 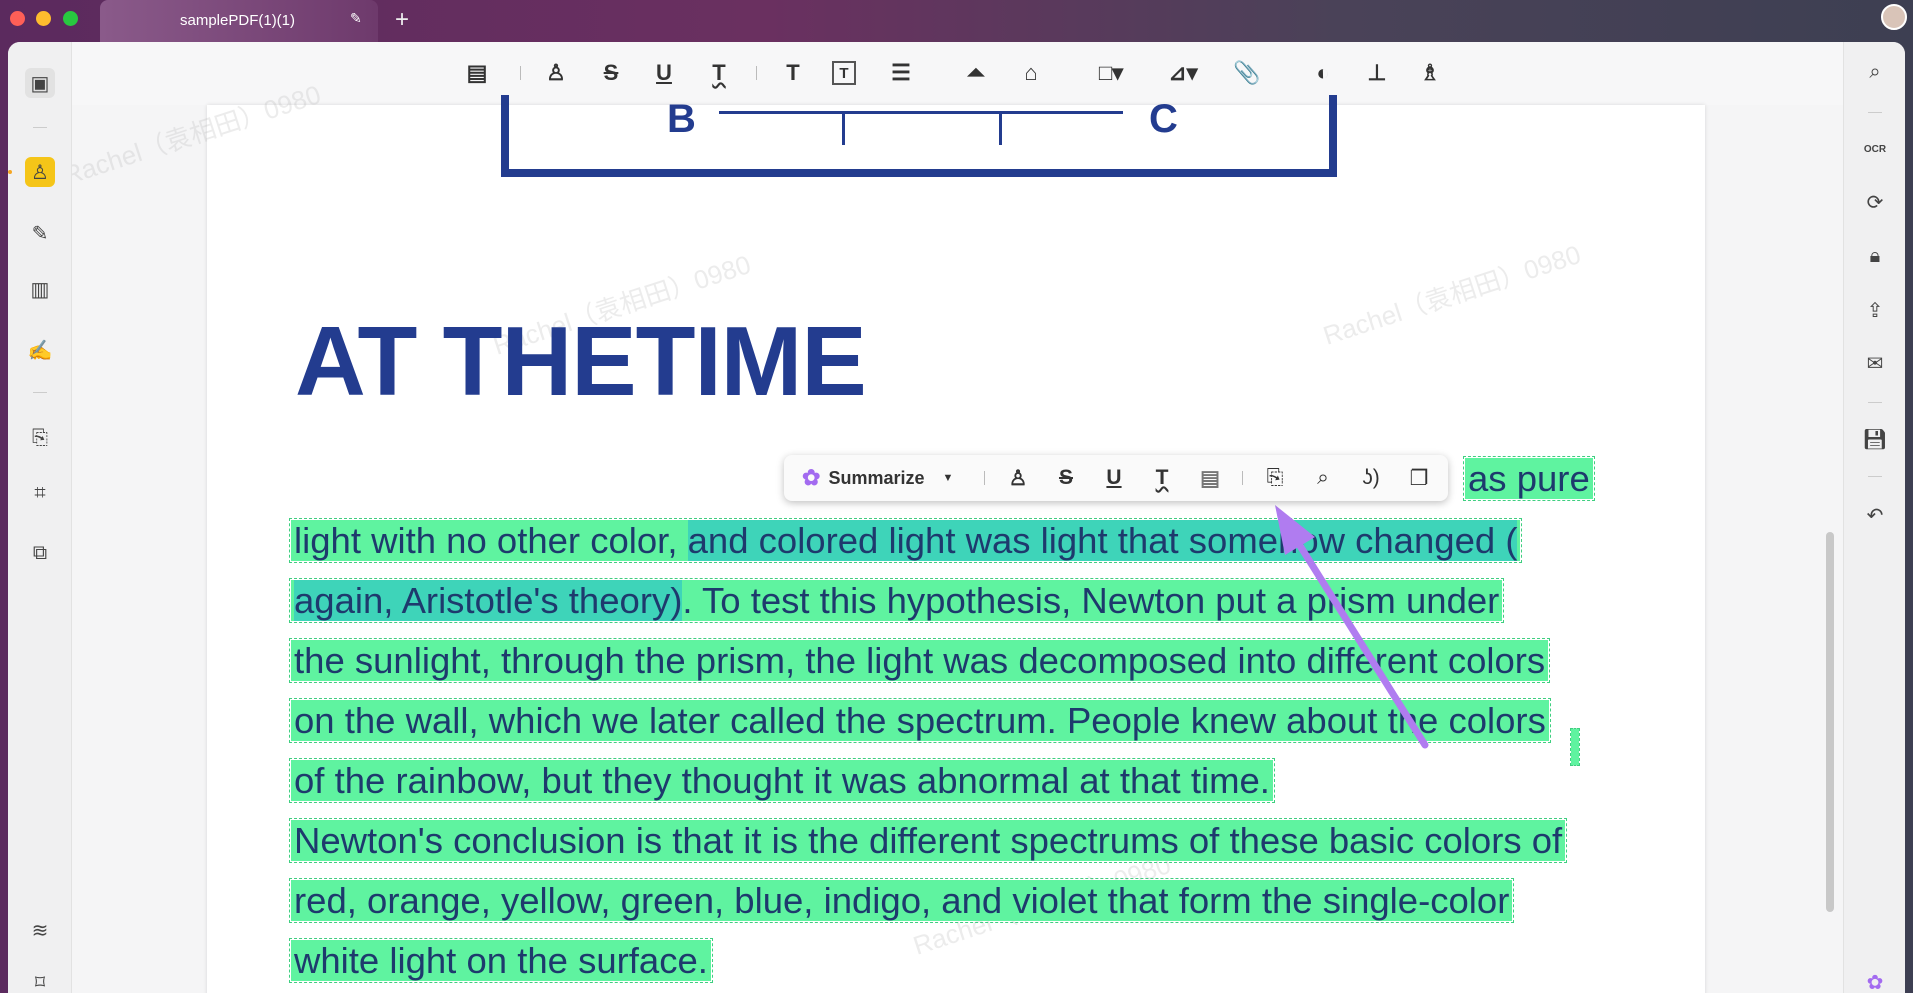 What do you see at coordinates (356, 18) in the screenshot?
I see `rename-pencil-icon: ✎` at bounding box center [356, 18].